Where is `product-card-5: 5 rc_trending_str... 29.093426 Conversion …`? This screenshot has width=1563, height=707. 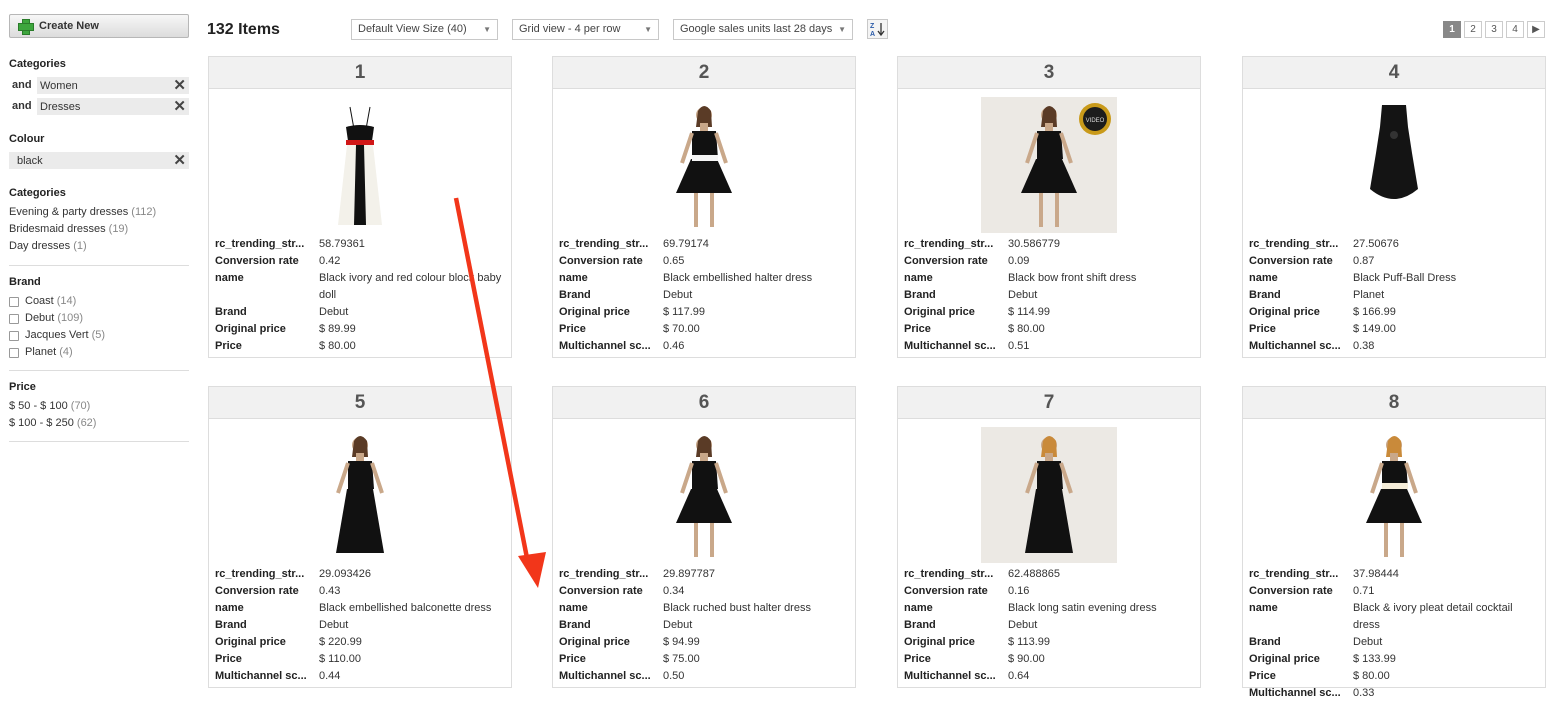 product-card-5: 5 rc_trending_str... 29.093426 Conversion … is located at coordinates (360, 537).